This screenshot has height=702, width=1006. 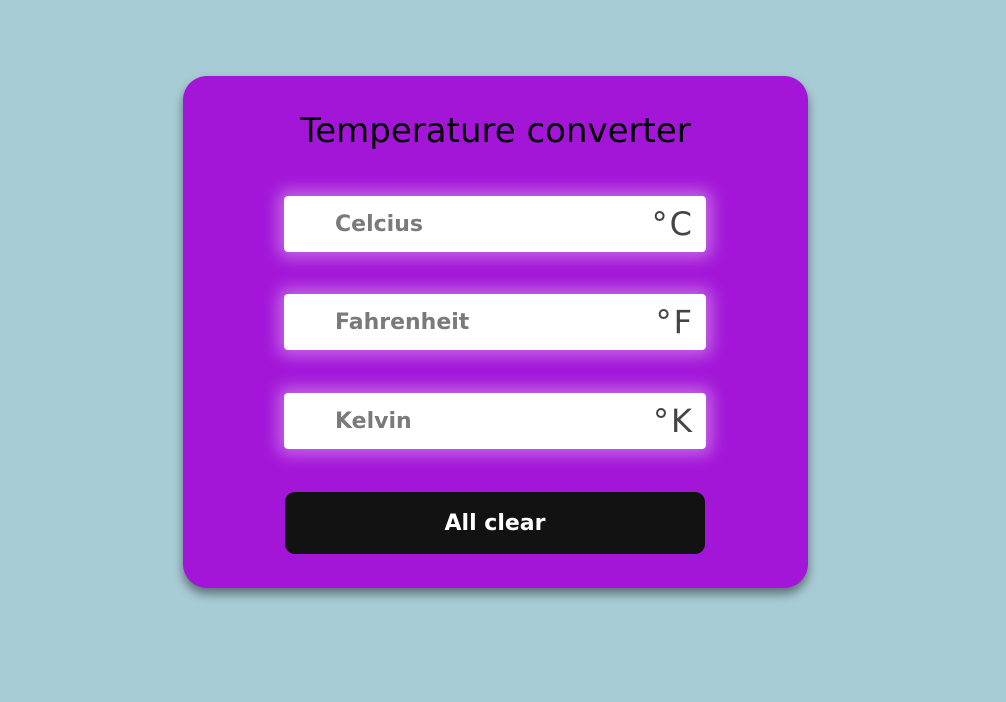 I want to click on kelvin-unit-label: °K, so click(x=673, y=421).